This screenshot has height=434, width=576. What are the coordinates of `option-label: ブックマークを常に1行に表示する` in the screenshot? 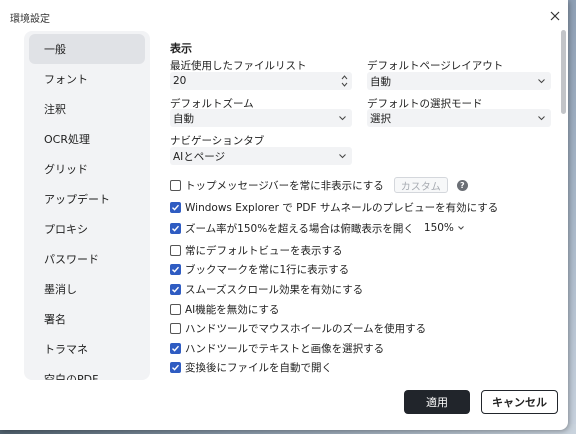 It's located at (267, 269).